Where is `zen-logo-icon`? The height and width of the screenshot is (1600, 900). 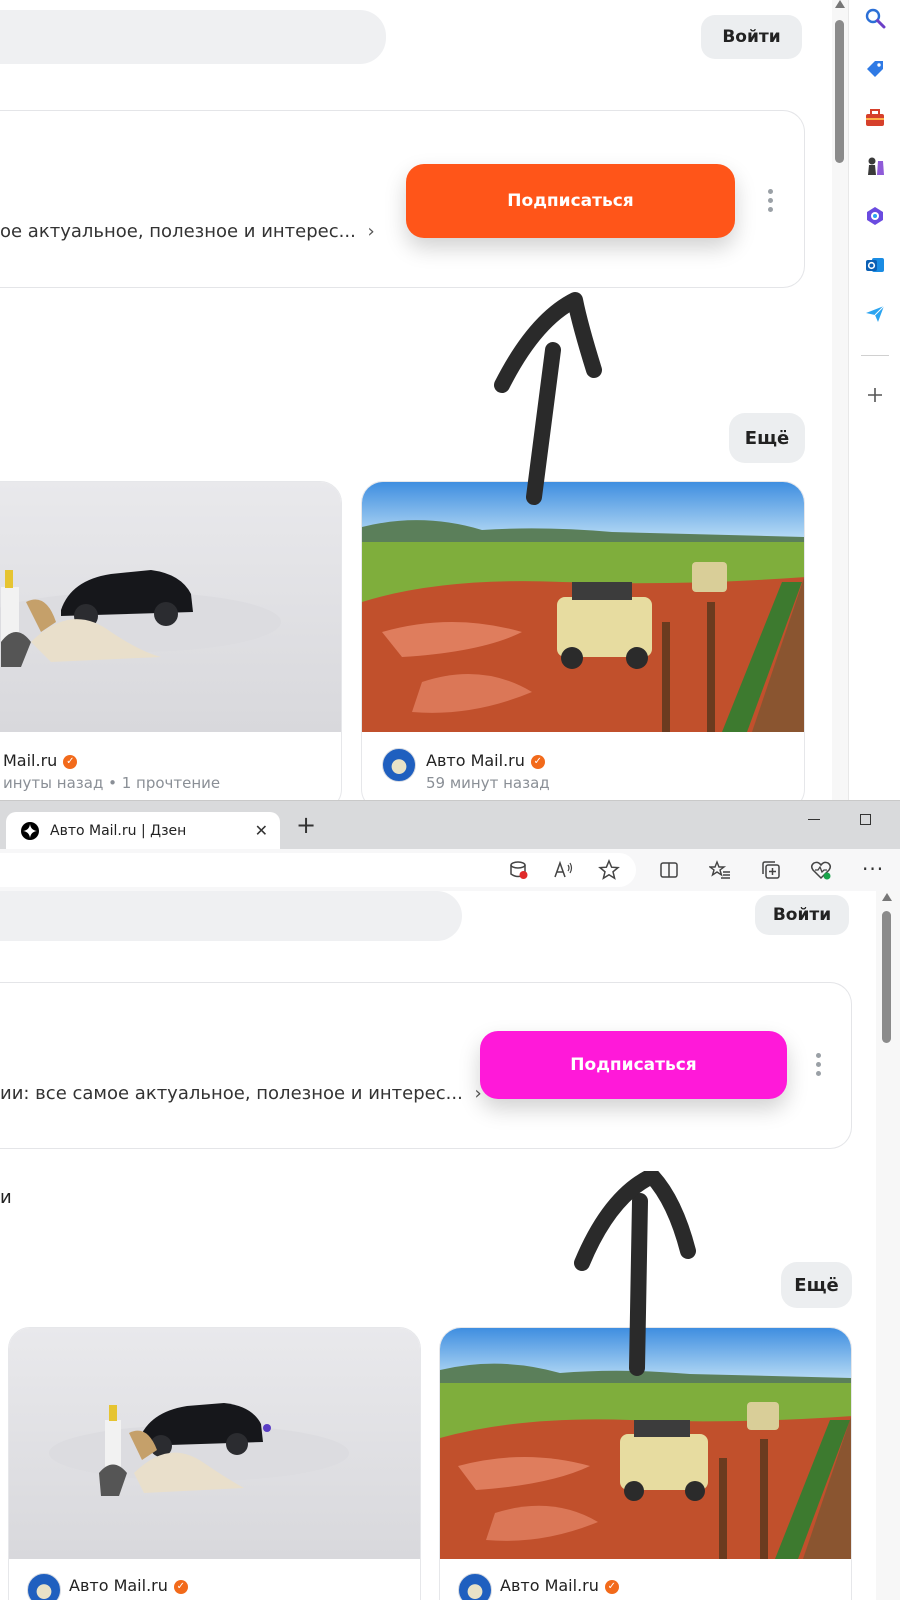
zen-logo-icon is located at coordinates (30, 830).